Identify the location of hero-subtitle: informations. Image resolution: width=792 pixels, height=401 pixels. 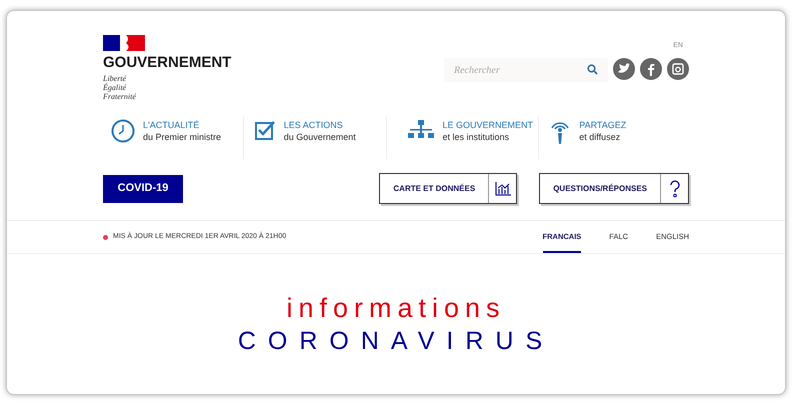
(396, 308).